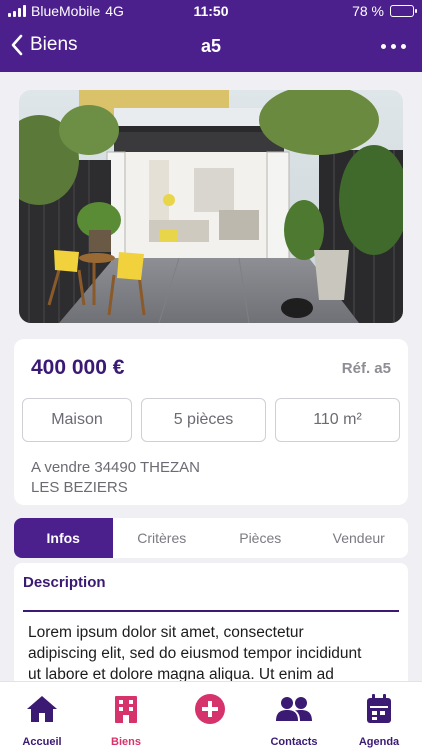  Describe the element at coordinates (211, 611) in the screenshot. I see `description-divider` at that location.